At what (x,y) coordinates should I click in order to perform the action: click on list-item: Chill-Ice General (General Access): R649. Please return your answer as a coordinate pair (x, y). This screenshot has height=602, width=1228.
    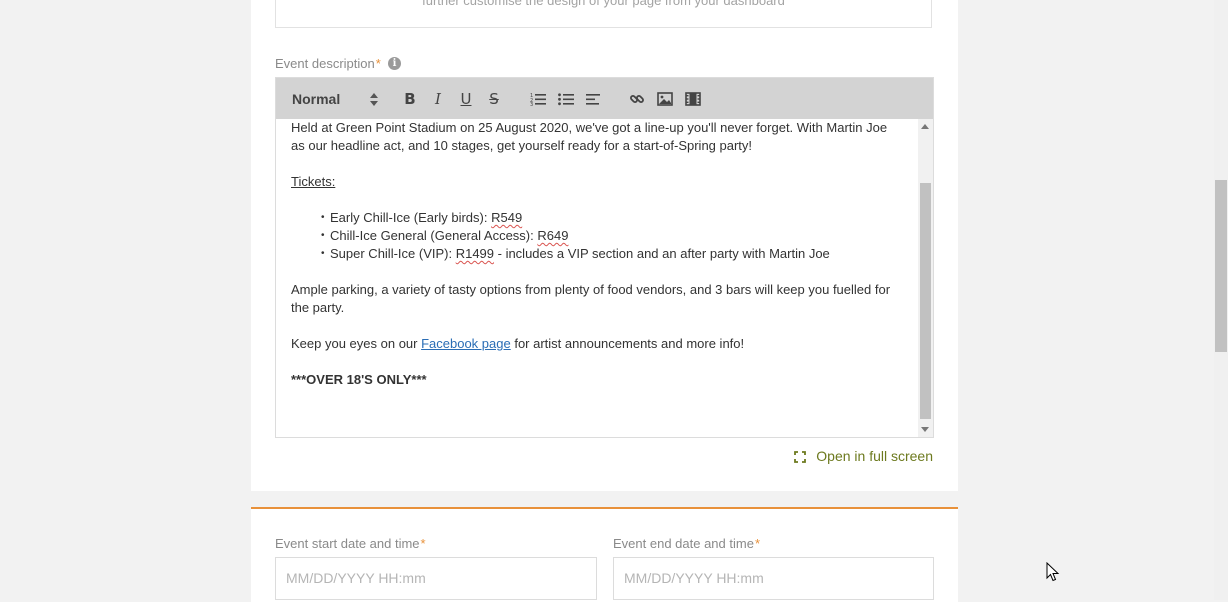
    Looking at the image, I should click on (575, 236).